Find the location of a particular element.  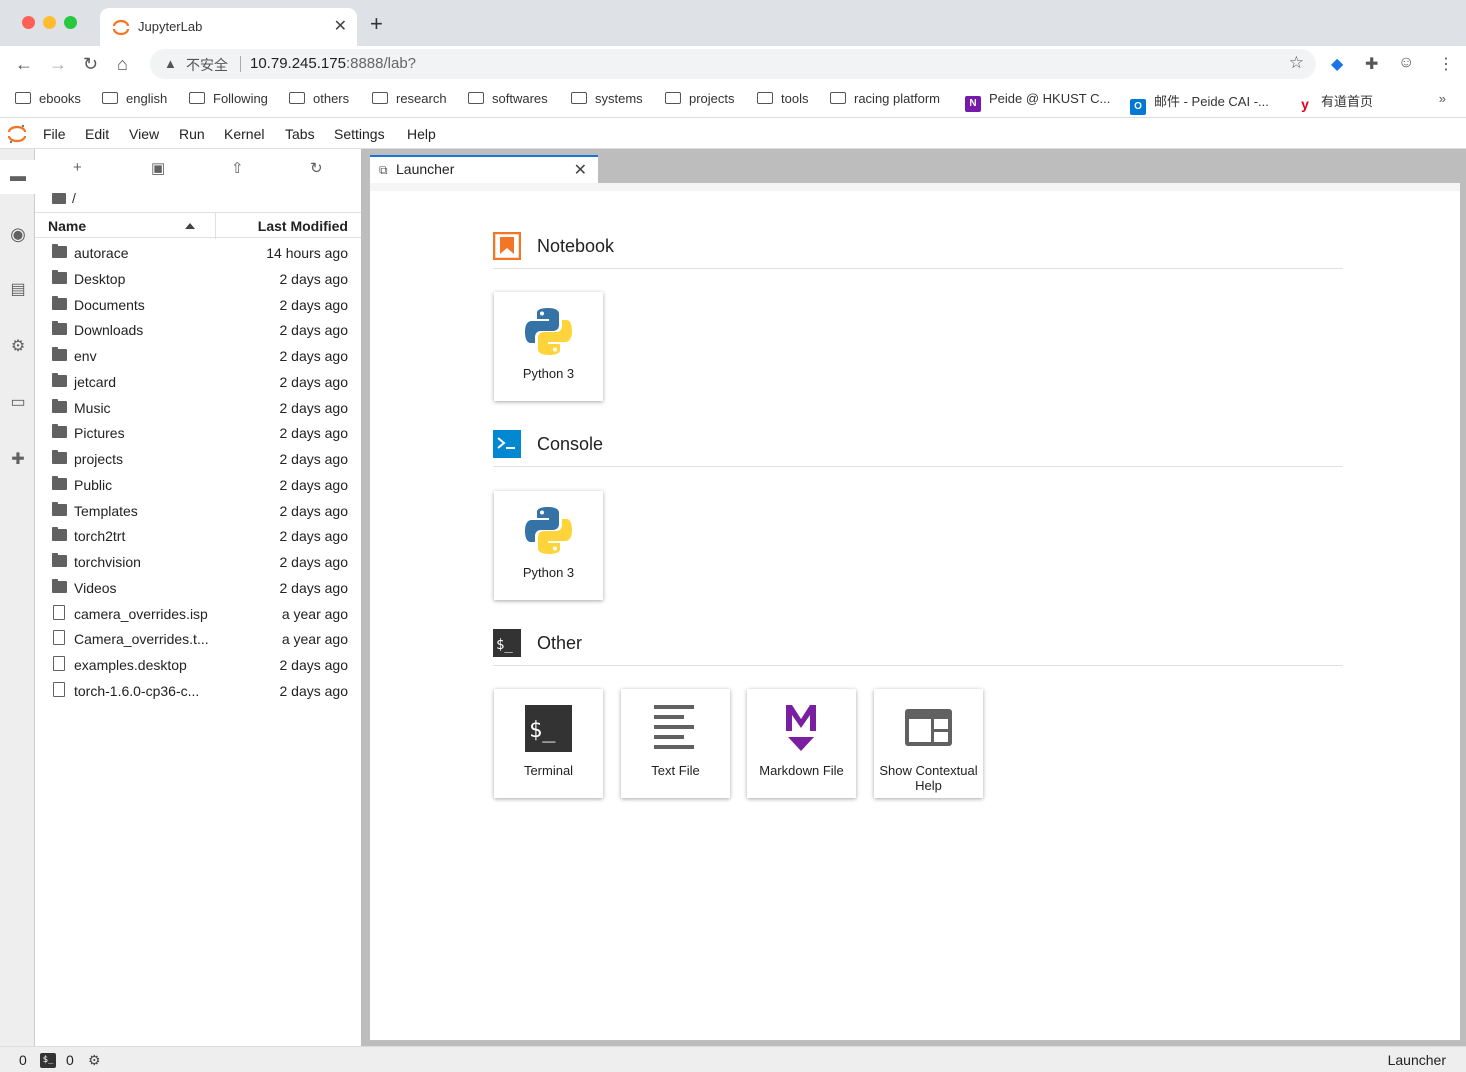

file-list-row: torchvision 2 days ago is located at coordinates (198, 562).